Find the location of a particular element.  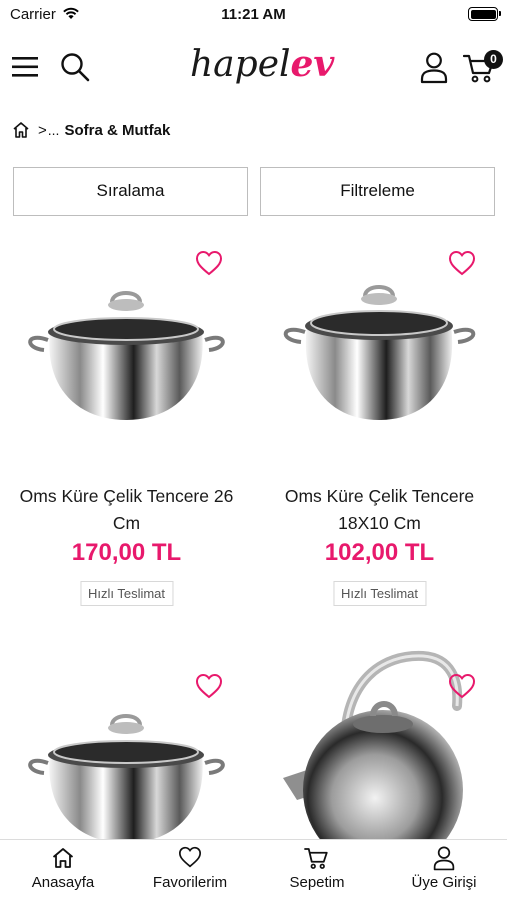

favorite-heart-icon is located at coordinates (462, 686).